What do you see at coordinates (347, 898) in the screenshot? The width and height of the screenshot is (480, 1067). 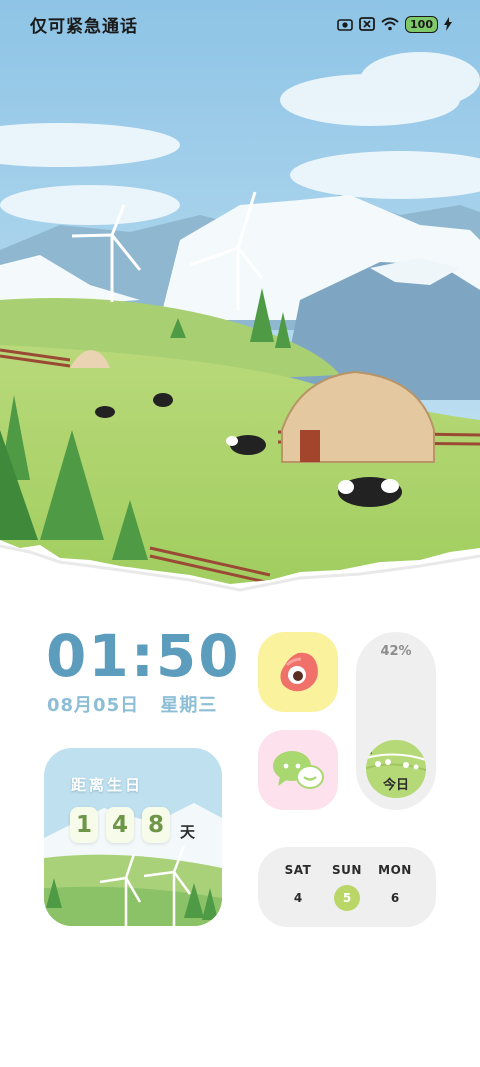 I see `day-date-today: 5` at bounding box center [347, 898].